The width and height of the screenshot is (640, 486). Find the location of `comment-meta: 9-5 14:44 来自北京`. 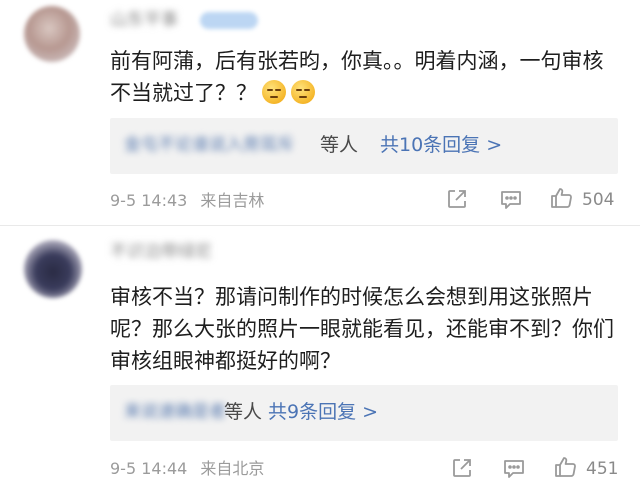

comment-meta: 9-5 14:44 来自北京 is located at coordinates (187, 469).